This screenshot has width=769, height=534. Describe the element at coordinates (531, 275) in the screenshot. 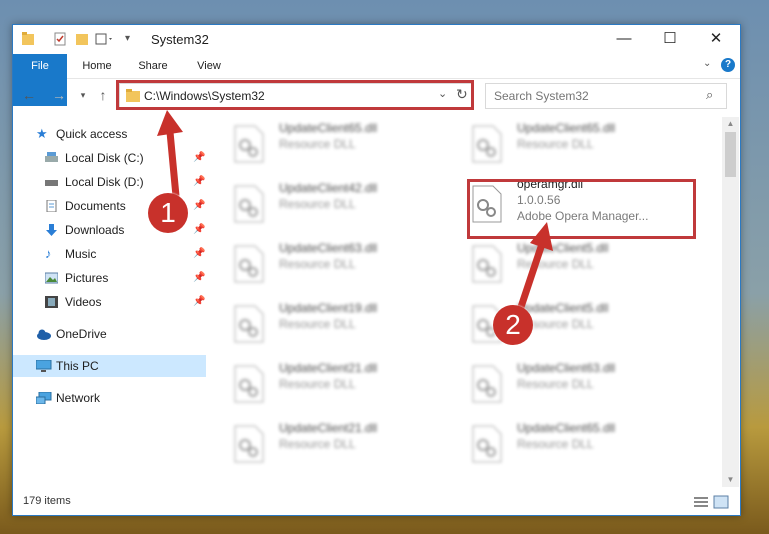

I see `arrow-to-file` at that location.